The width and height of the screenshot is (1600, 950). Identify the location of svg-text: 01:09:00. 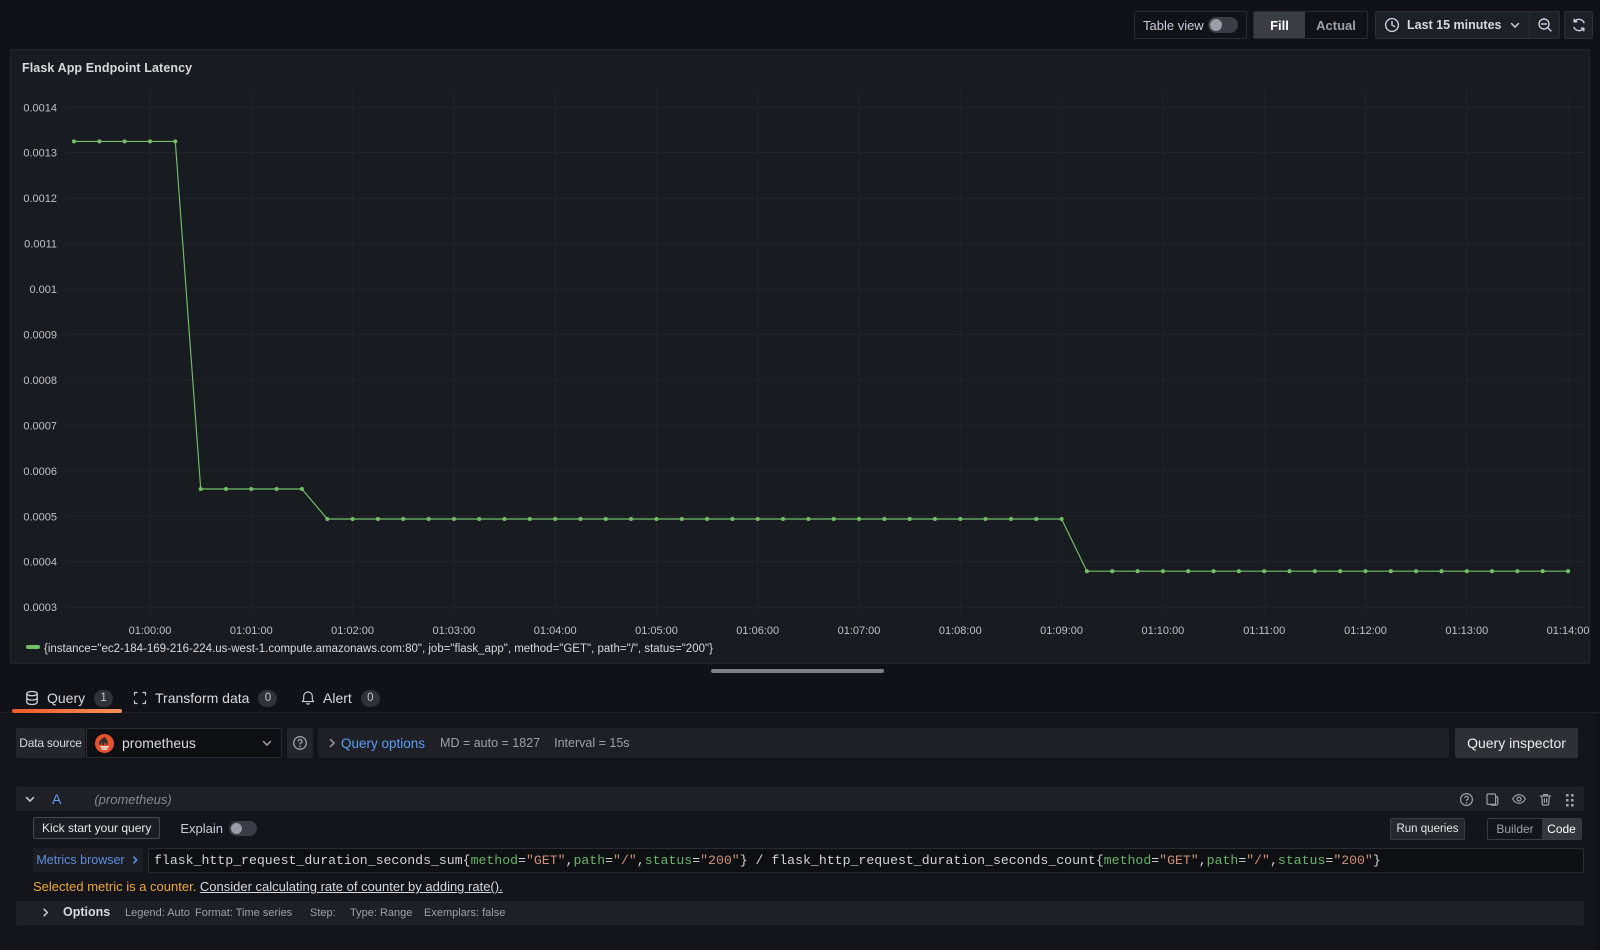
(1061, 631).